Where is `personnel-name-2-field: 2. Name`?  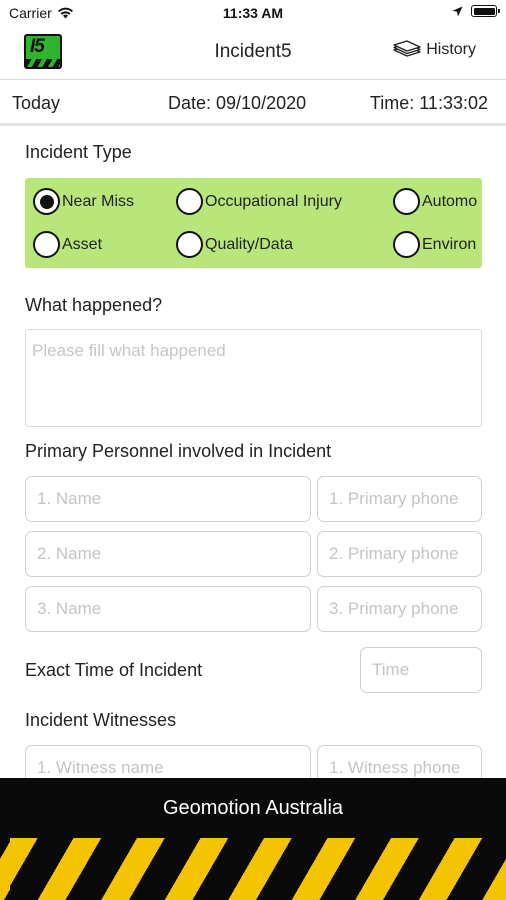
personnel-name-2-field: 2. Name is located at coordinates (168, 554).